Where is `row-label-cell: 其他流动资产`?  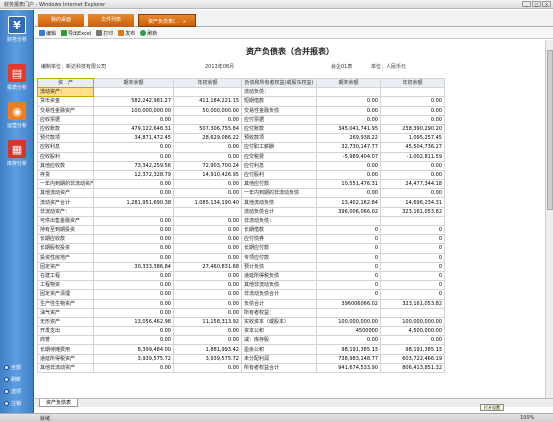 row-label-cell: 其他流动资产 is located at coordinates (65, 193).